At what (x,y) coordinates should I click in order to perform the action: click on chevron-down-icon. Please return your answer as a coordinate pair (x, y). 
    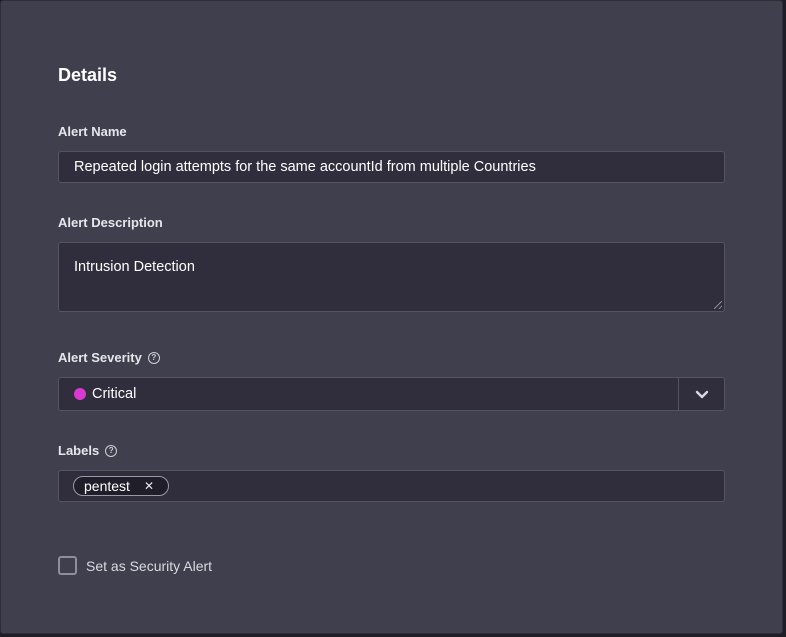
    Looking at the image, I should click on (701, 394).